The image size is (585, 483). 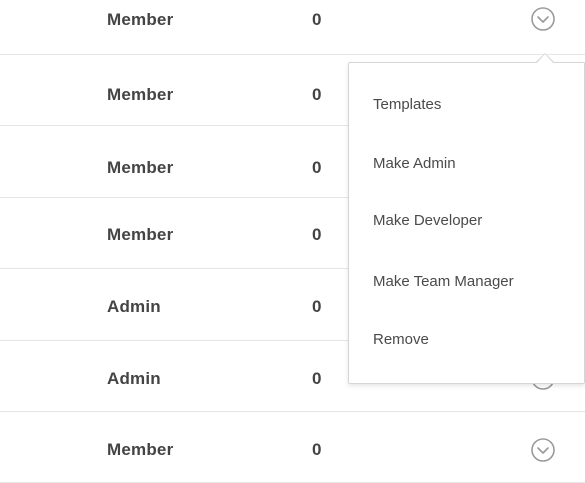 What do you see at coordinates (414, 164) in the screenshot?
I see `menu-item-make-admin: Make Admin` at bounding box center [414, 164].